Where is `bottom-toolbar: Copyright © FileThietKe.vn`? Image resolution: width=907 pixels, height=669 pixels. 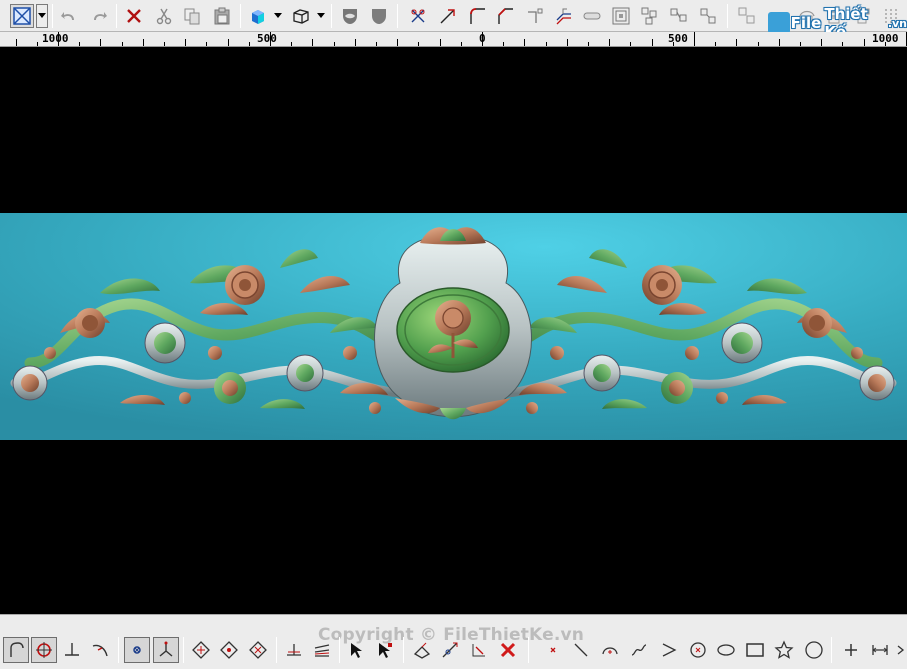
bottom-toolbar: Copyright © FileThietKe.vn is located at coordinates (453, 641).